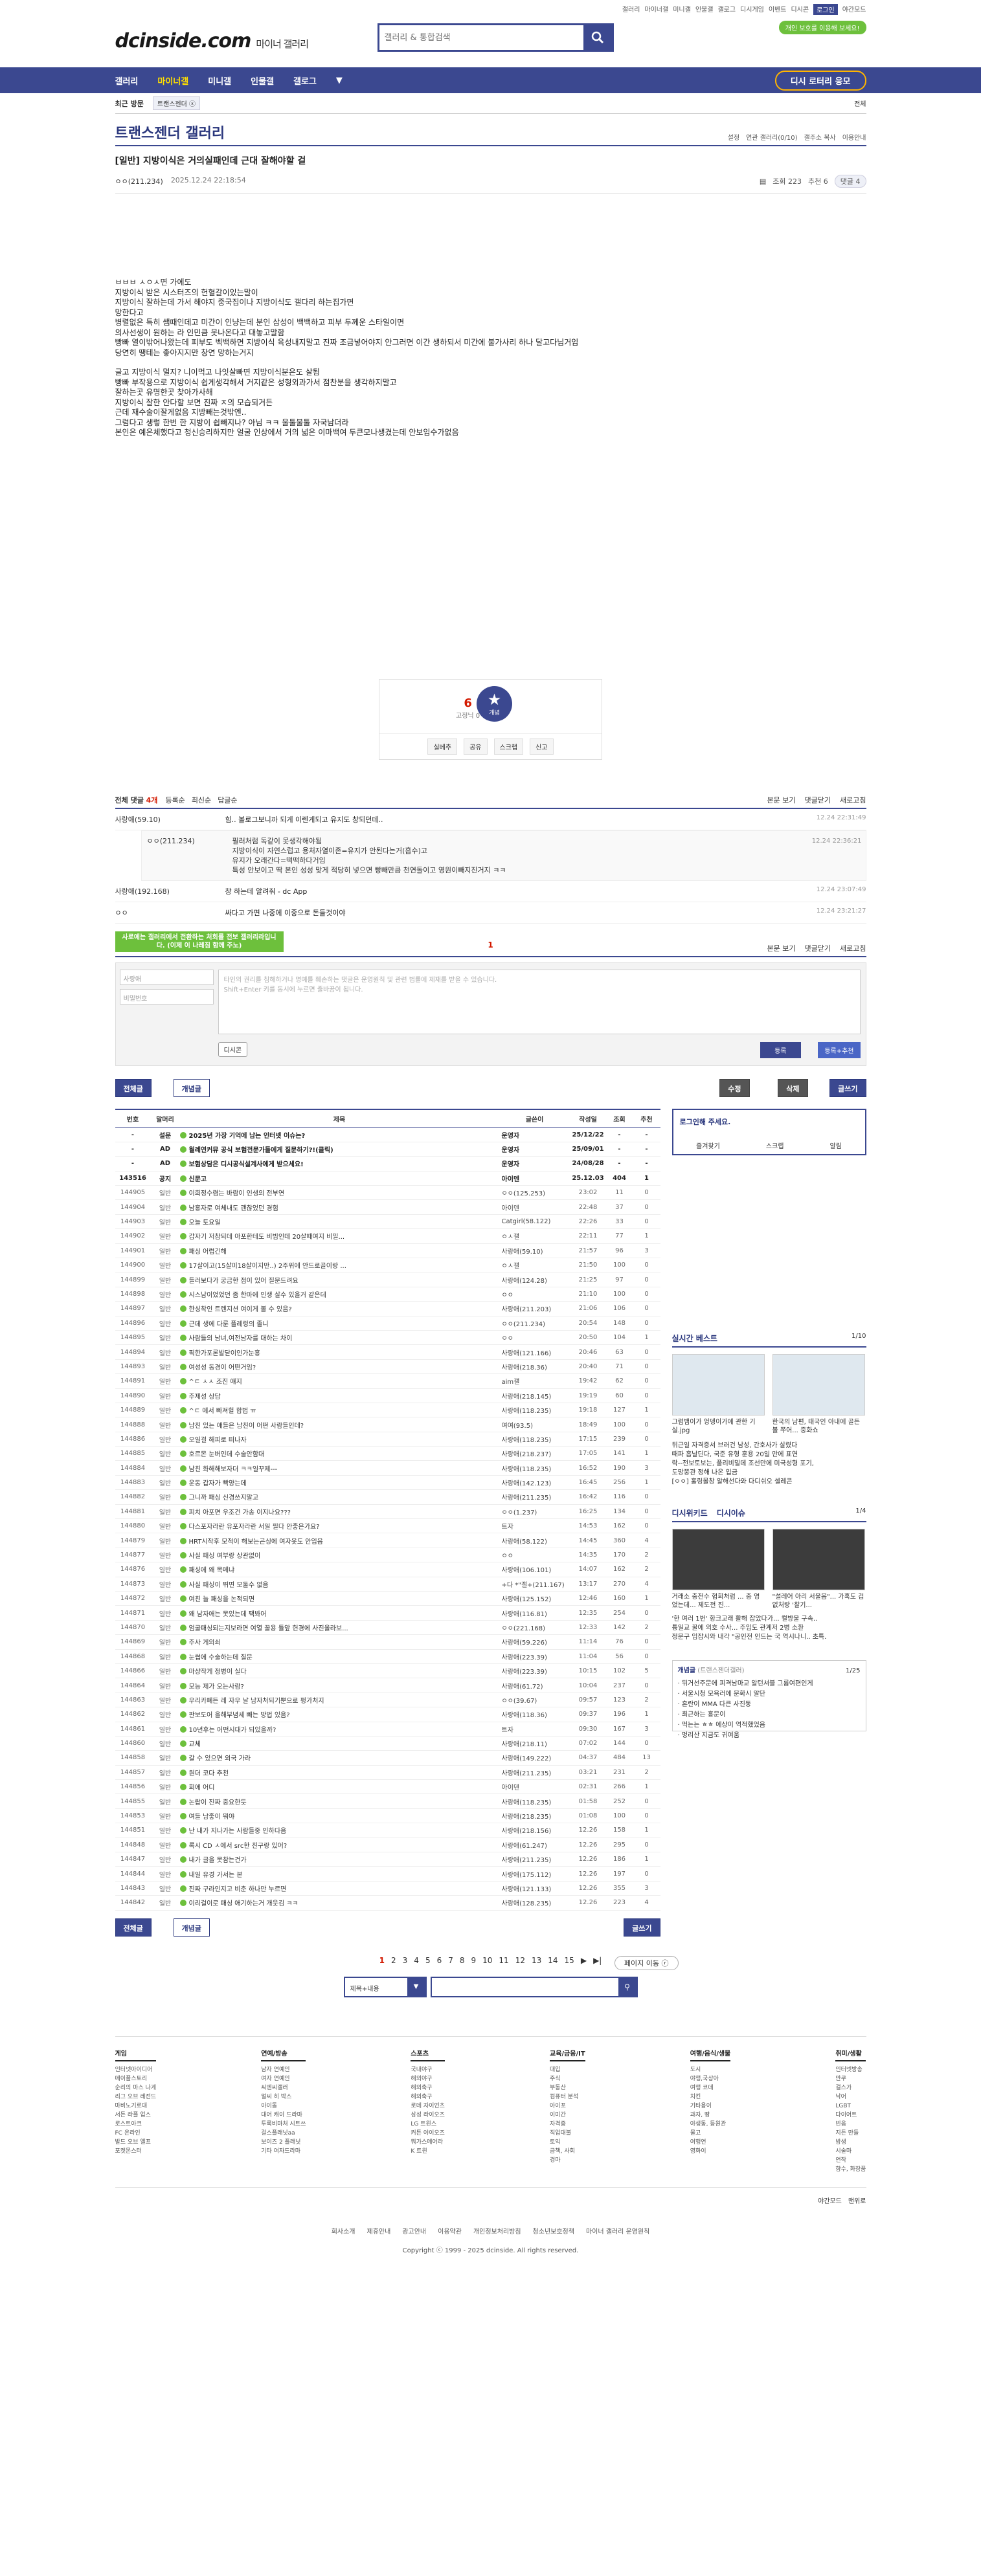 The height and width of the screenshot is (2576, 981). Describe the element at coordinates (769, 1628) in the screenshot. I see `issue-desc-item: 튱일교 꿀에 의호 수사... 주임도 관계저 2병 소환` at that location.